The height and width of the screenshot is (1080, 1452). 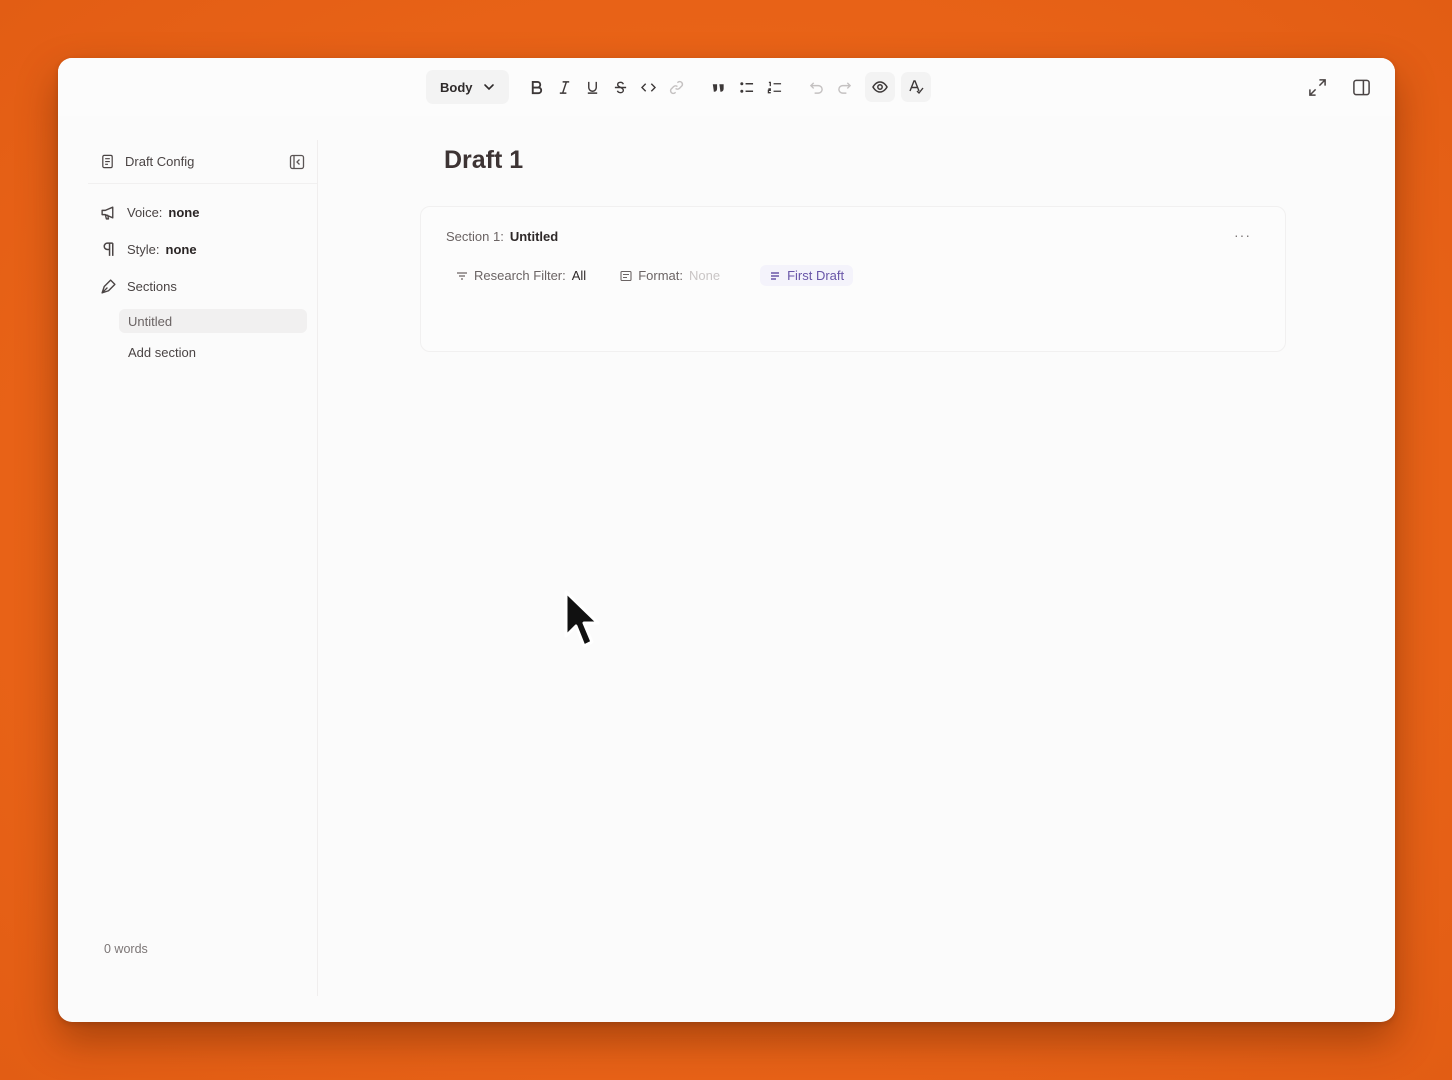 I want to click on code-button, so click(x=649, y=87).